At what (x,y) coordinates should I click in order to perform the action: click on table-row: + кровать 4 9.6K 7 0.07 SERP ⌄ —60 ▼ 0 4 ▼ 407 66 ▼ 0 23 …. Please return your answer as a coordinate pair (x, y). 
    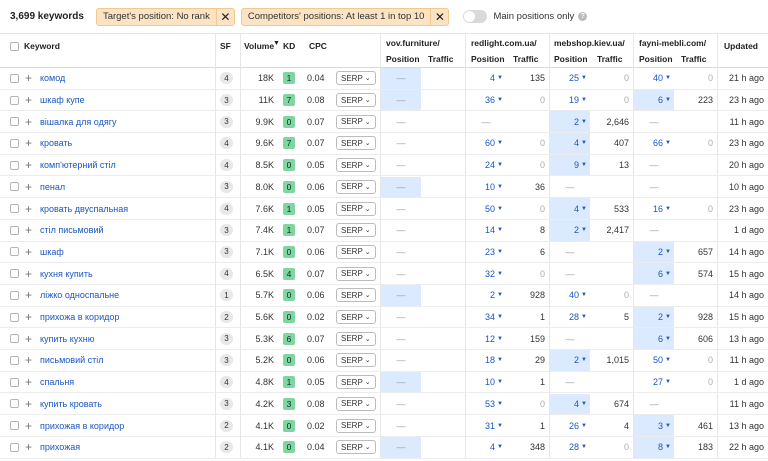
    Looking at the image, I should click on (384, 144).